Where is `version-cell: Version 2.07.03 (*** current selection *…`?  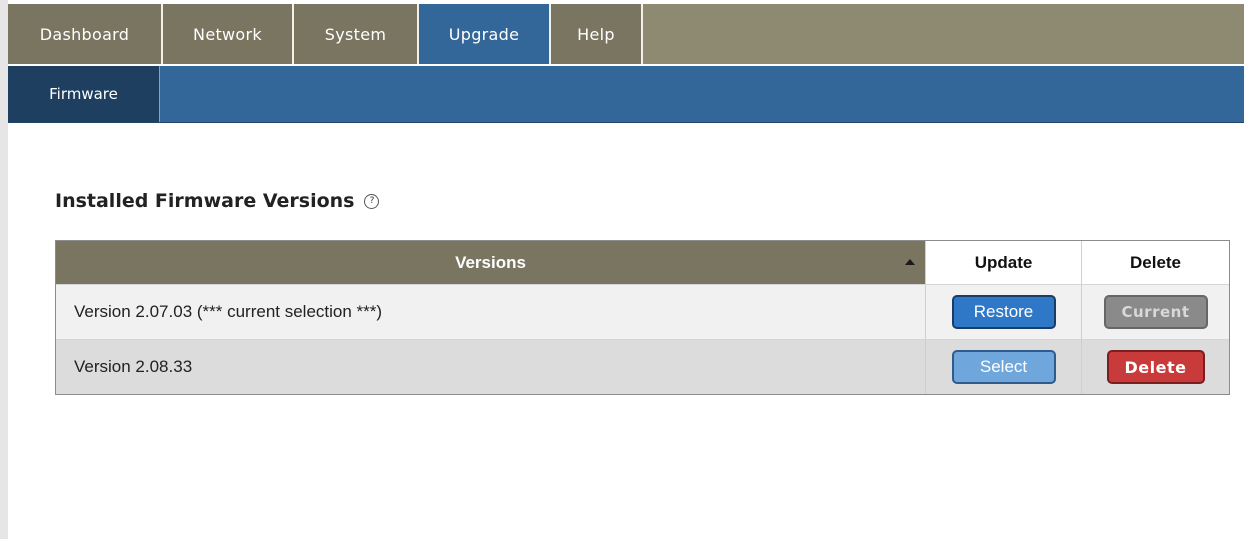 version-cell: Version 2.07.03 (*** current selection *… is located at coordinates (491, 312).